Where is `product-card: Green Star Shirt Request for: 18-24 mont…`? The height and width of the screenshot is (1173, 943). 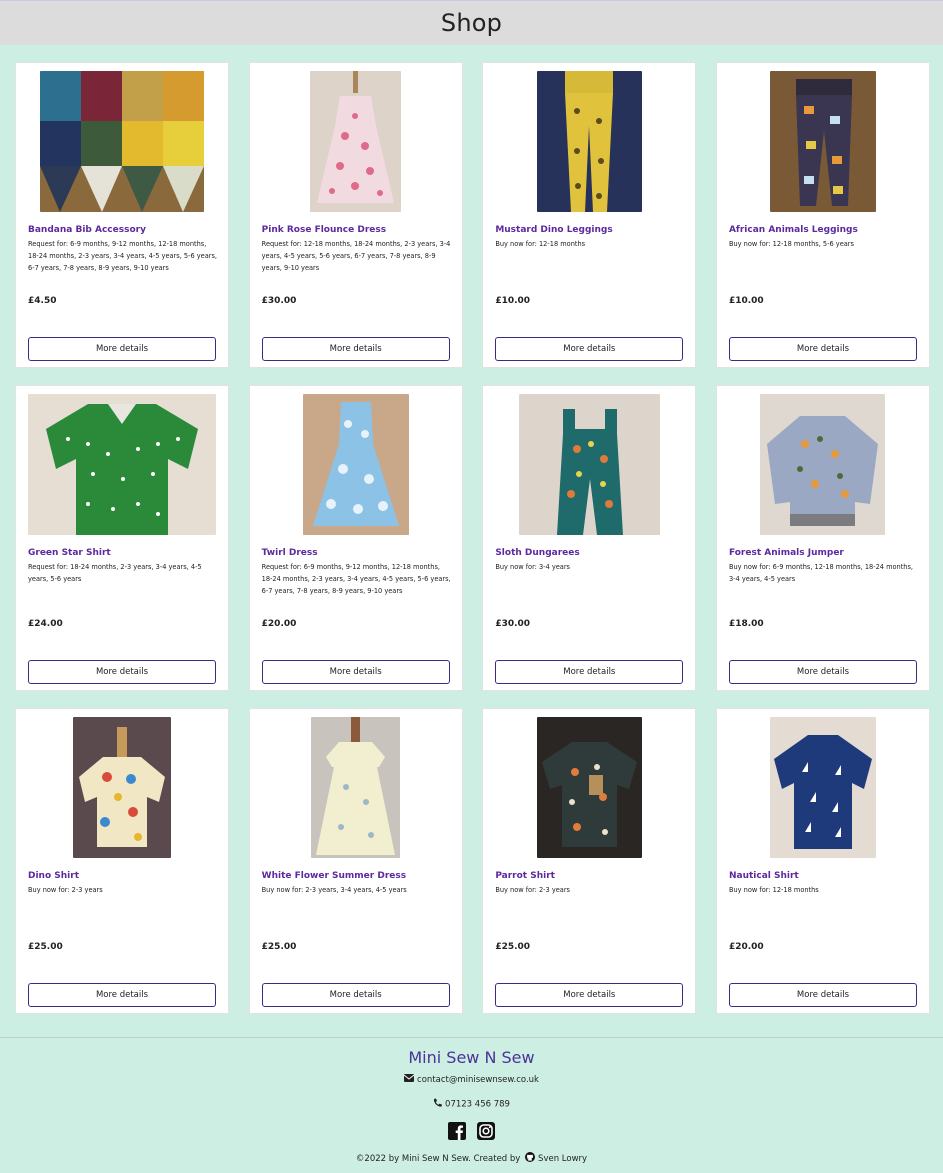 product-card: Green Star Shirt Request for: 18-24 mont… is located at coordinates (122, 538).